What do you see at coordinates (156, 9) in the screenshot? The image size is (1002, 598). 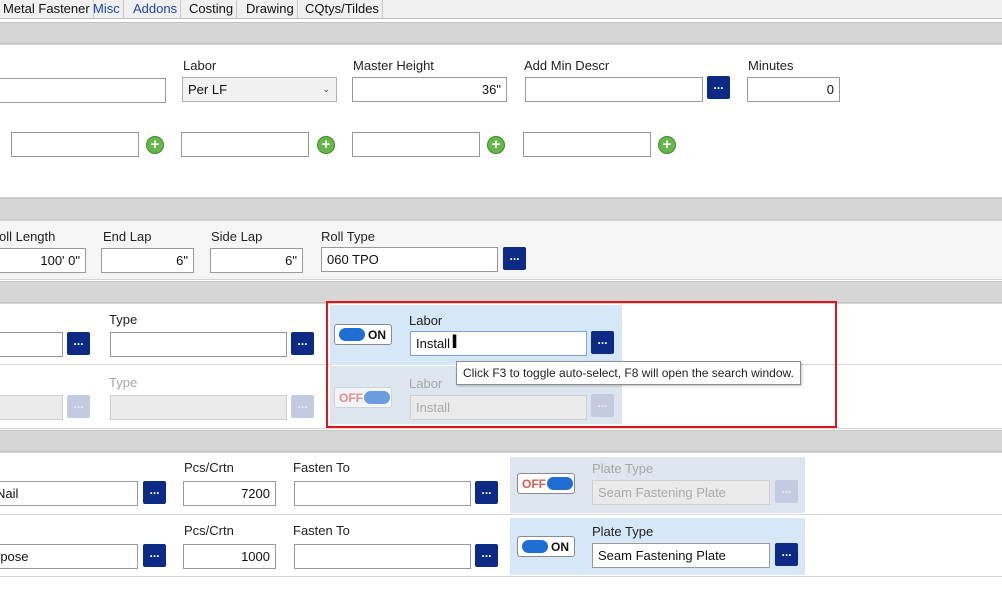 I see `tab-addons: Addons` at bounding box center [156, 9].